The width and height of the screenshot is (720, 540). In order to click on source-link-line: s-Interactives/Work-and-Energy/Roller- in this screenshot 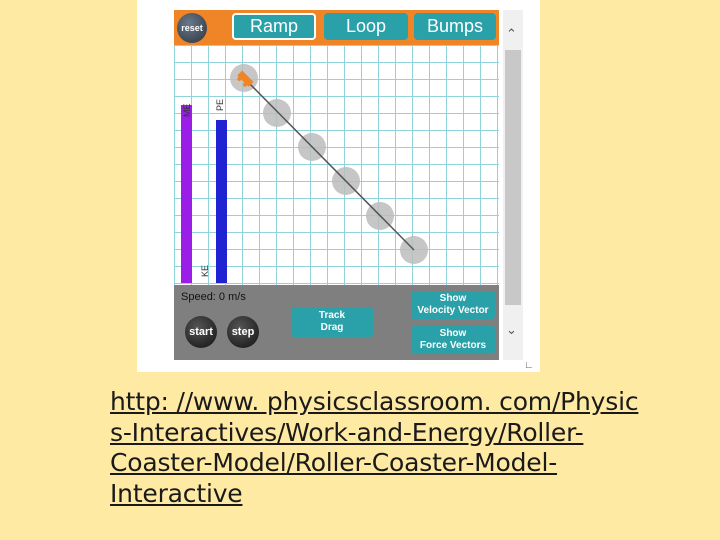, I will do `click(347, 432)`.